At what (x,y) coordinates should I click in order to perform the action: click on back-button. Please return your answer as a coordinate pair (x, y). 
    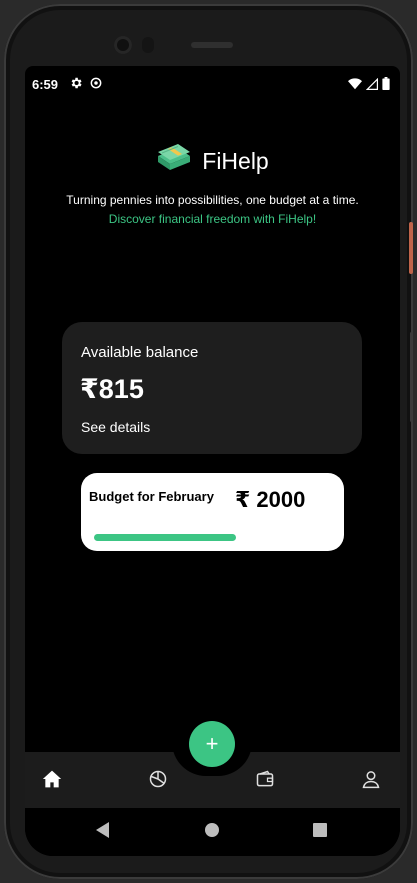
    Looking at the image, I should click on (103, 832).